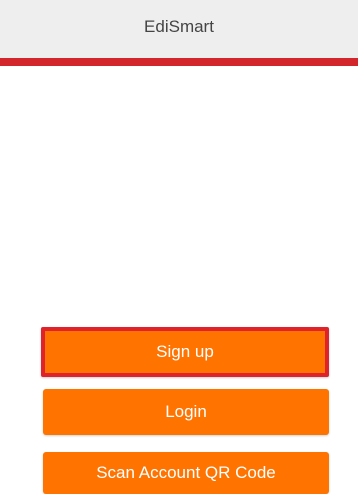 The height and width of the screenshot is (494, 358). I want to click on login-button: Login, so click(186, 412).